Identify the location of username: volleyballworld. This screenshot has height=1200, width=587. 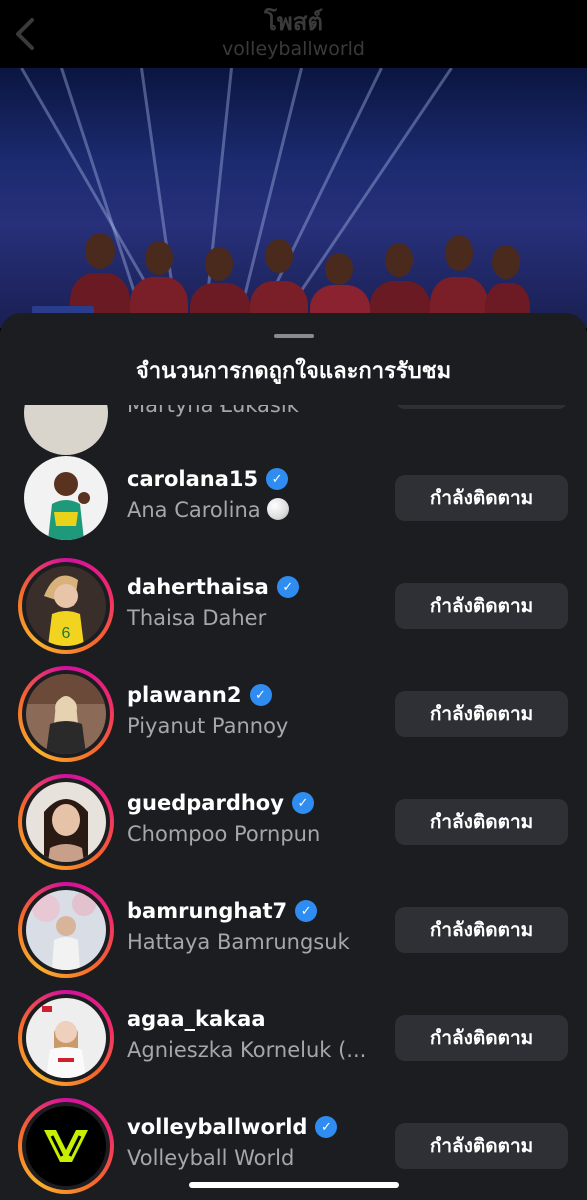
(217, 1127).